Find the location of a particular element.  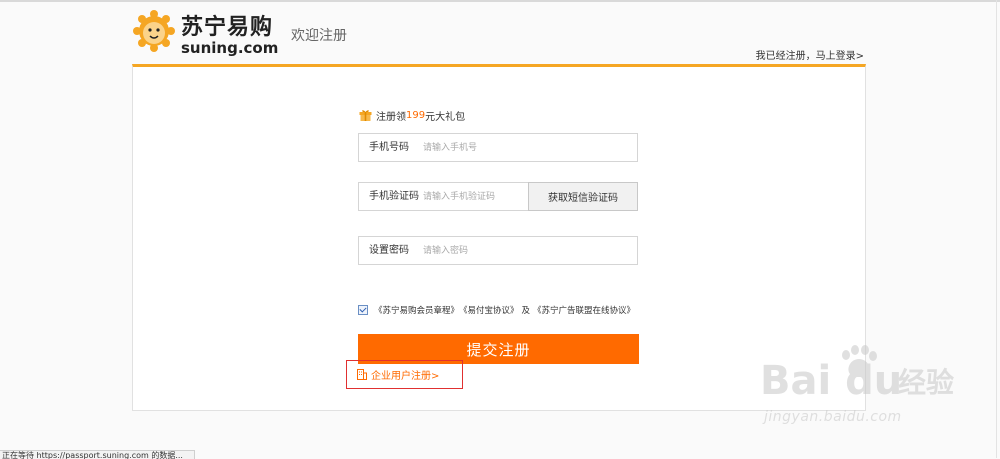

watermark-url: jingyan.baidu.com is located at coordinates (833, 417).